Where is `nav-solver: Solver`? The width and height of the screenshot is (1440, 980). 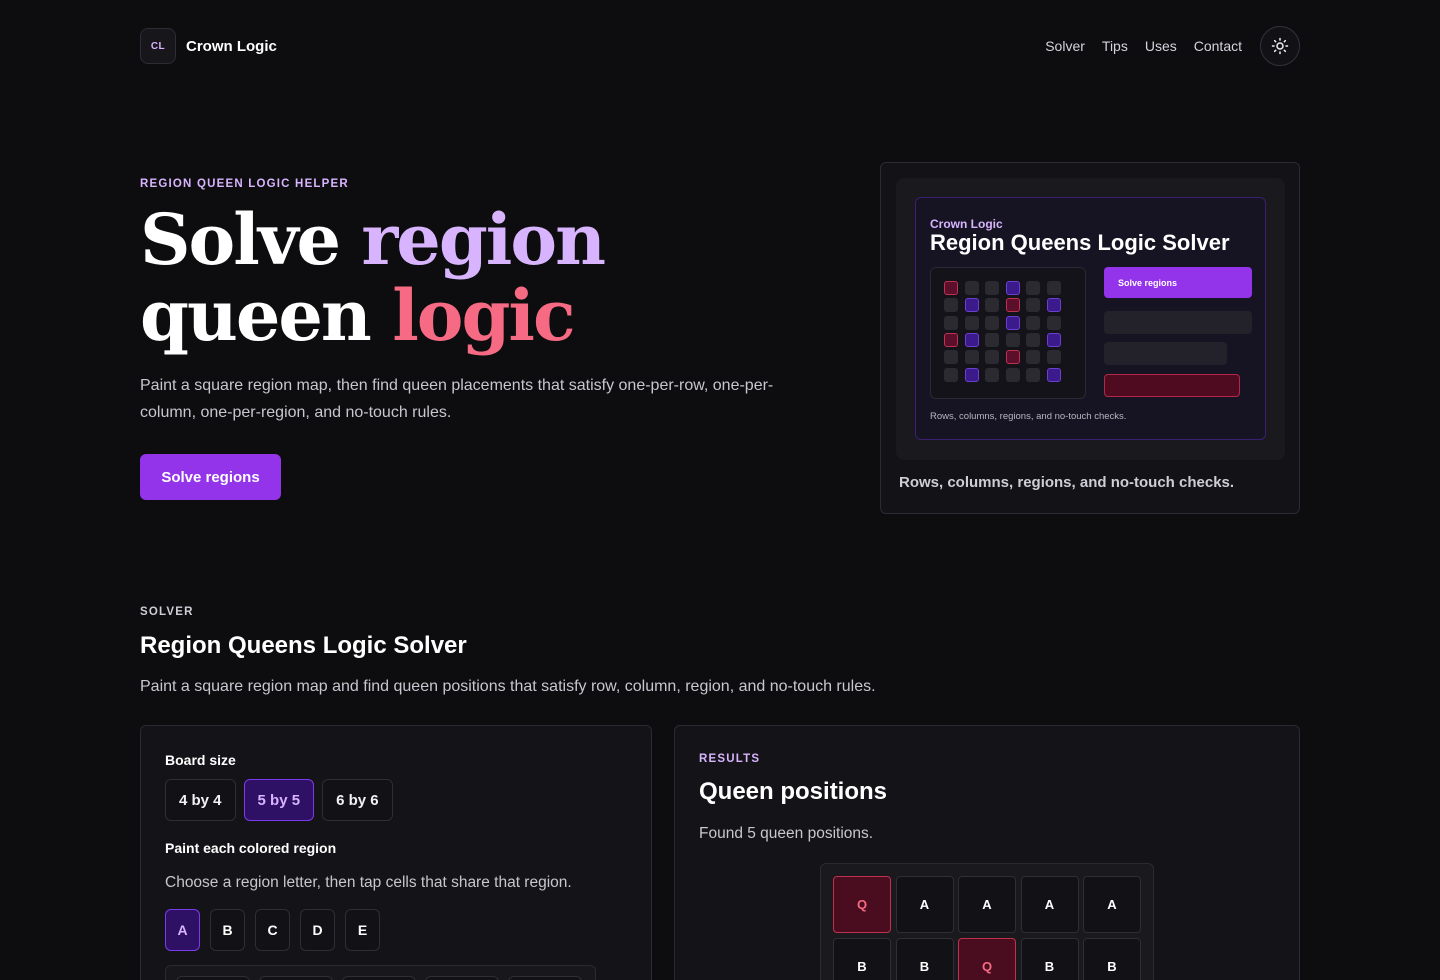 nav-solver: Solver is located at coordinates (1065, 46).